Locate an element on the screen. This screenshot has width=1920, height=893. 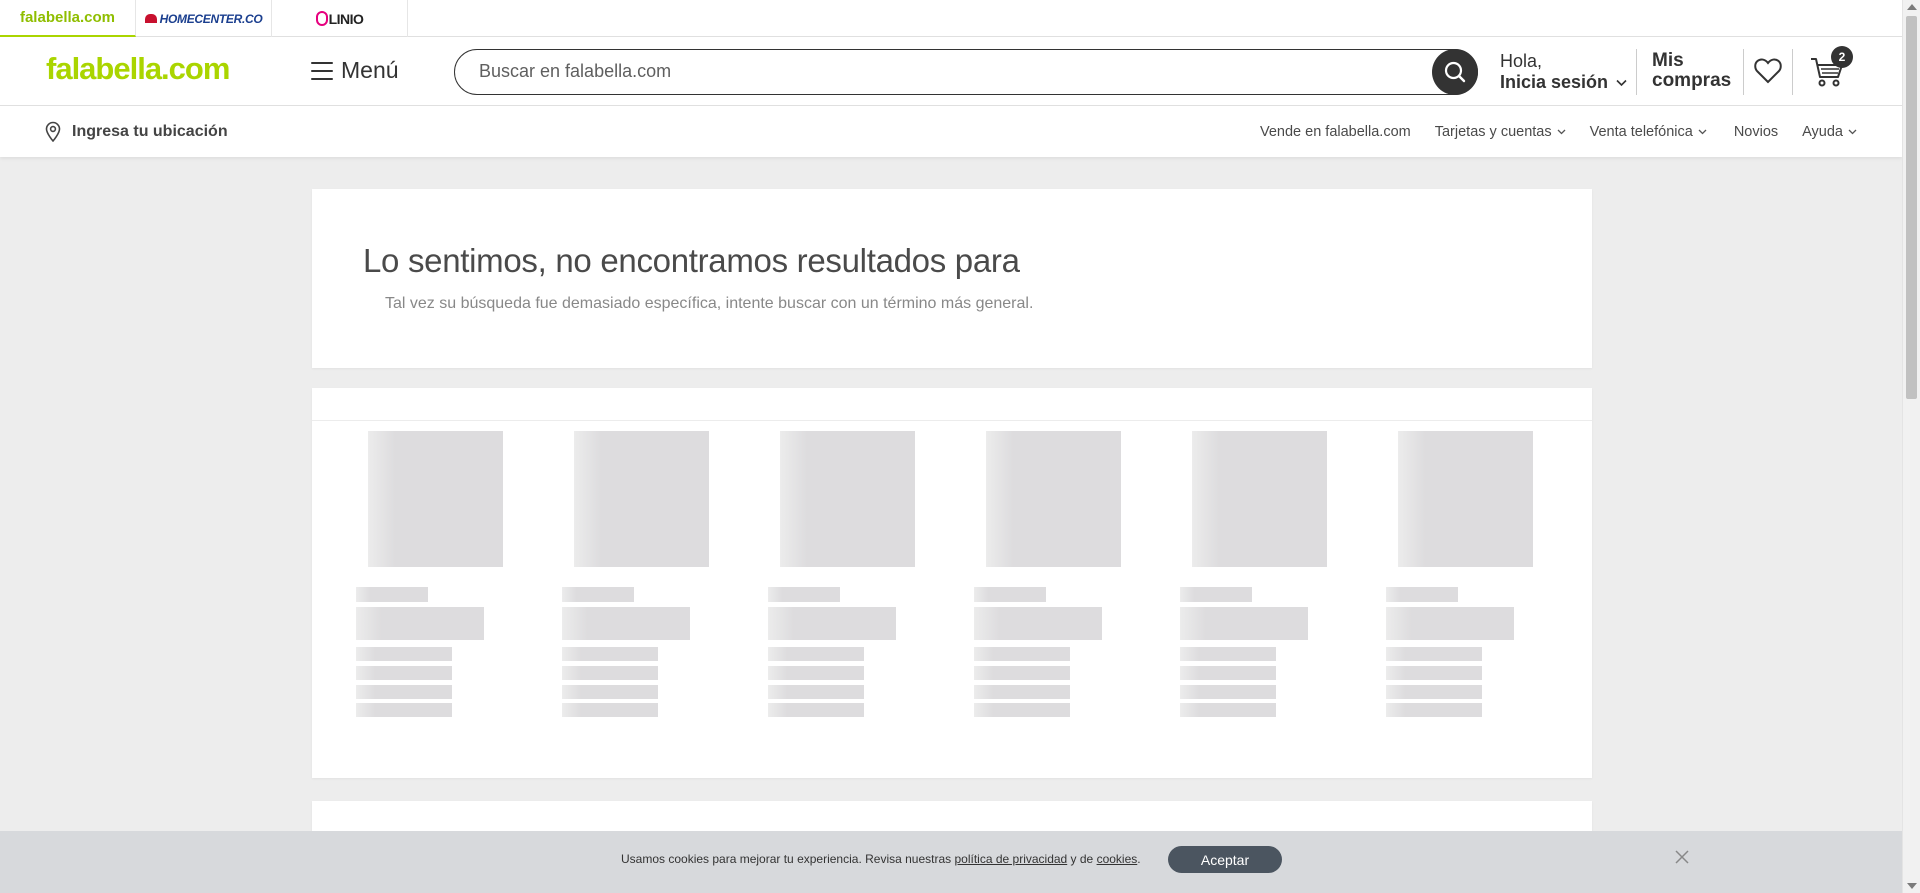
cart-count-badge: 2 is located at coordinates (1842, 57).